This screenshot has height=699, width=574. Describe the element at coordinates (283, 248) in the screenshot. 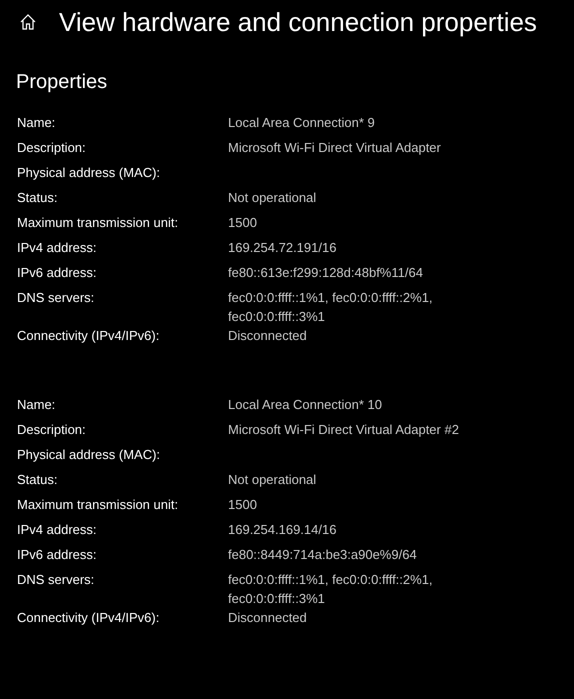

I see `property-value: 169.254.72.191/16` at that location.